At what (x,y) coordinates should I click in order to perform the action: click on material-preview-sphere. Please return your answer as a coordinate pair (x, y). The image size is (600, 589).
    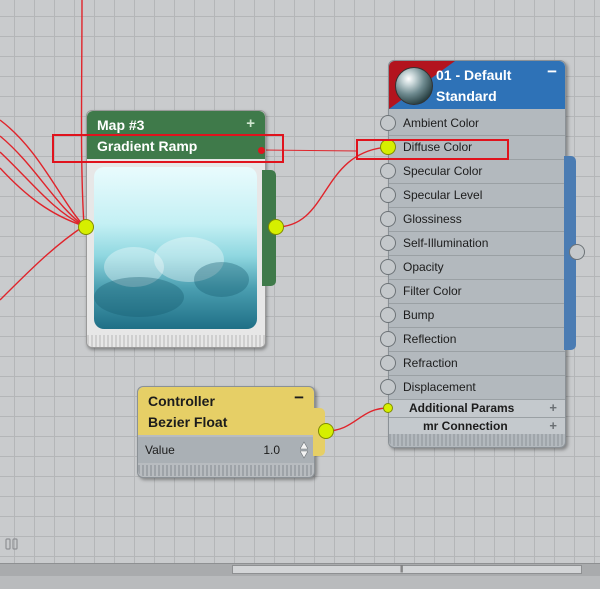
    Looking at the image, I should click on (414, 86).